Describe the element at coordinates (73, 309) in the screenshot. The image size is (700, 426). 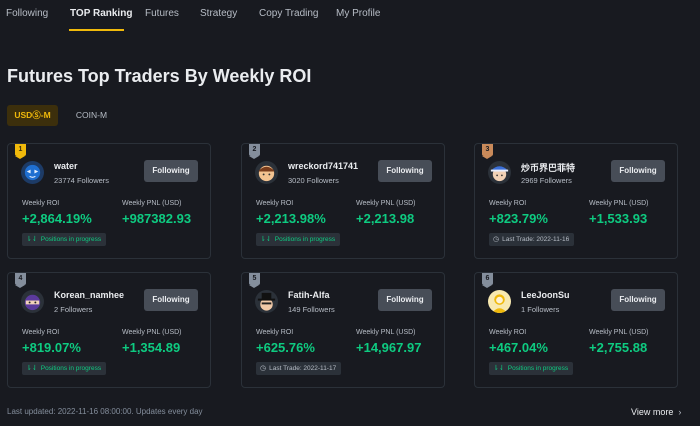
I see `follower-count: 2 Followers` at that location.